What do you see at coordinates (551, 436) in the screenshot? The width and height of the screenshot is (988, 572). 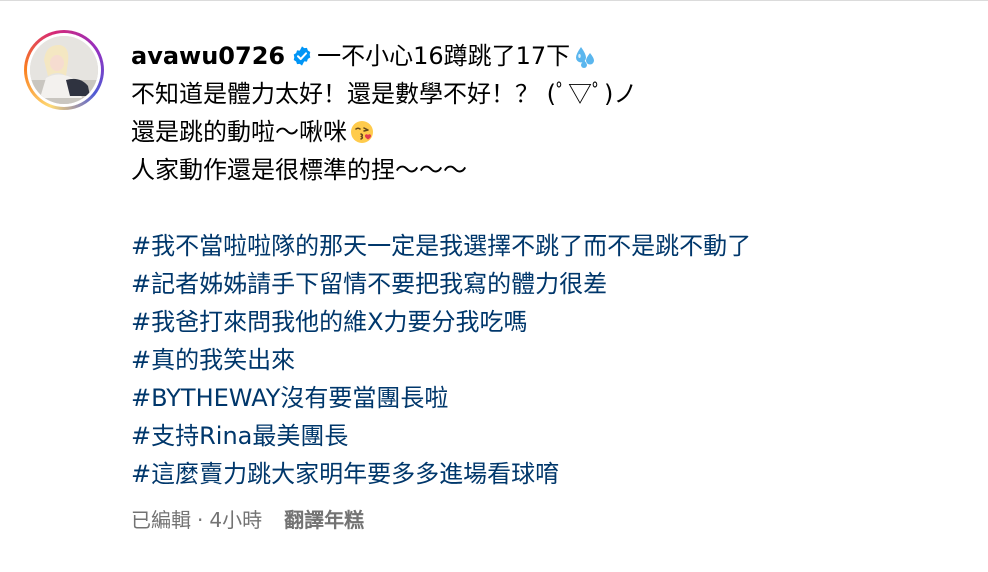 I see `hashtag-link-6: #支持Rina最美團長` at bounding box center [551, 436].